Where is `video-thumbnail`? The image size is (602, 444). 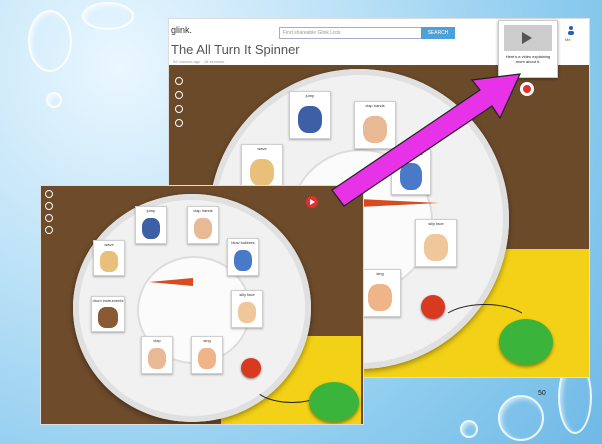
video-thumbnail is located at coordinates (528, 38).